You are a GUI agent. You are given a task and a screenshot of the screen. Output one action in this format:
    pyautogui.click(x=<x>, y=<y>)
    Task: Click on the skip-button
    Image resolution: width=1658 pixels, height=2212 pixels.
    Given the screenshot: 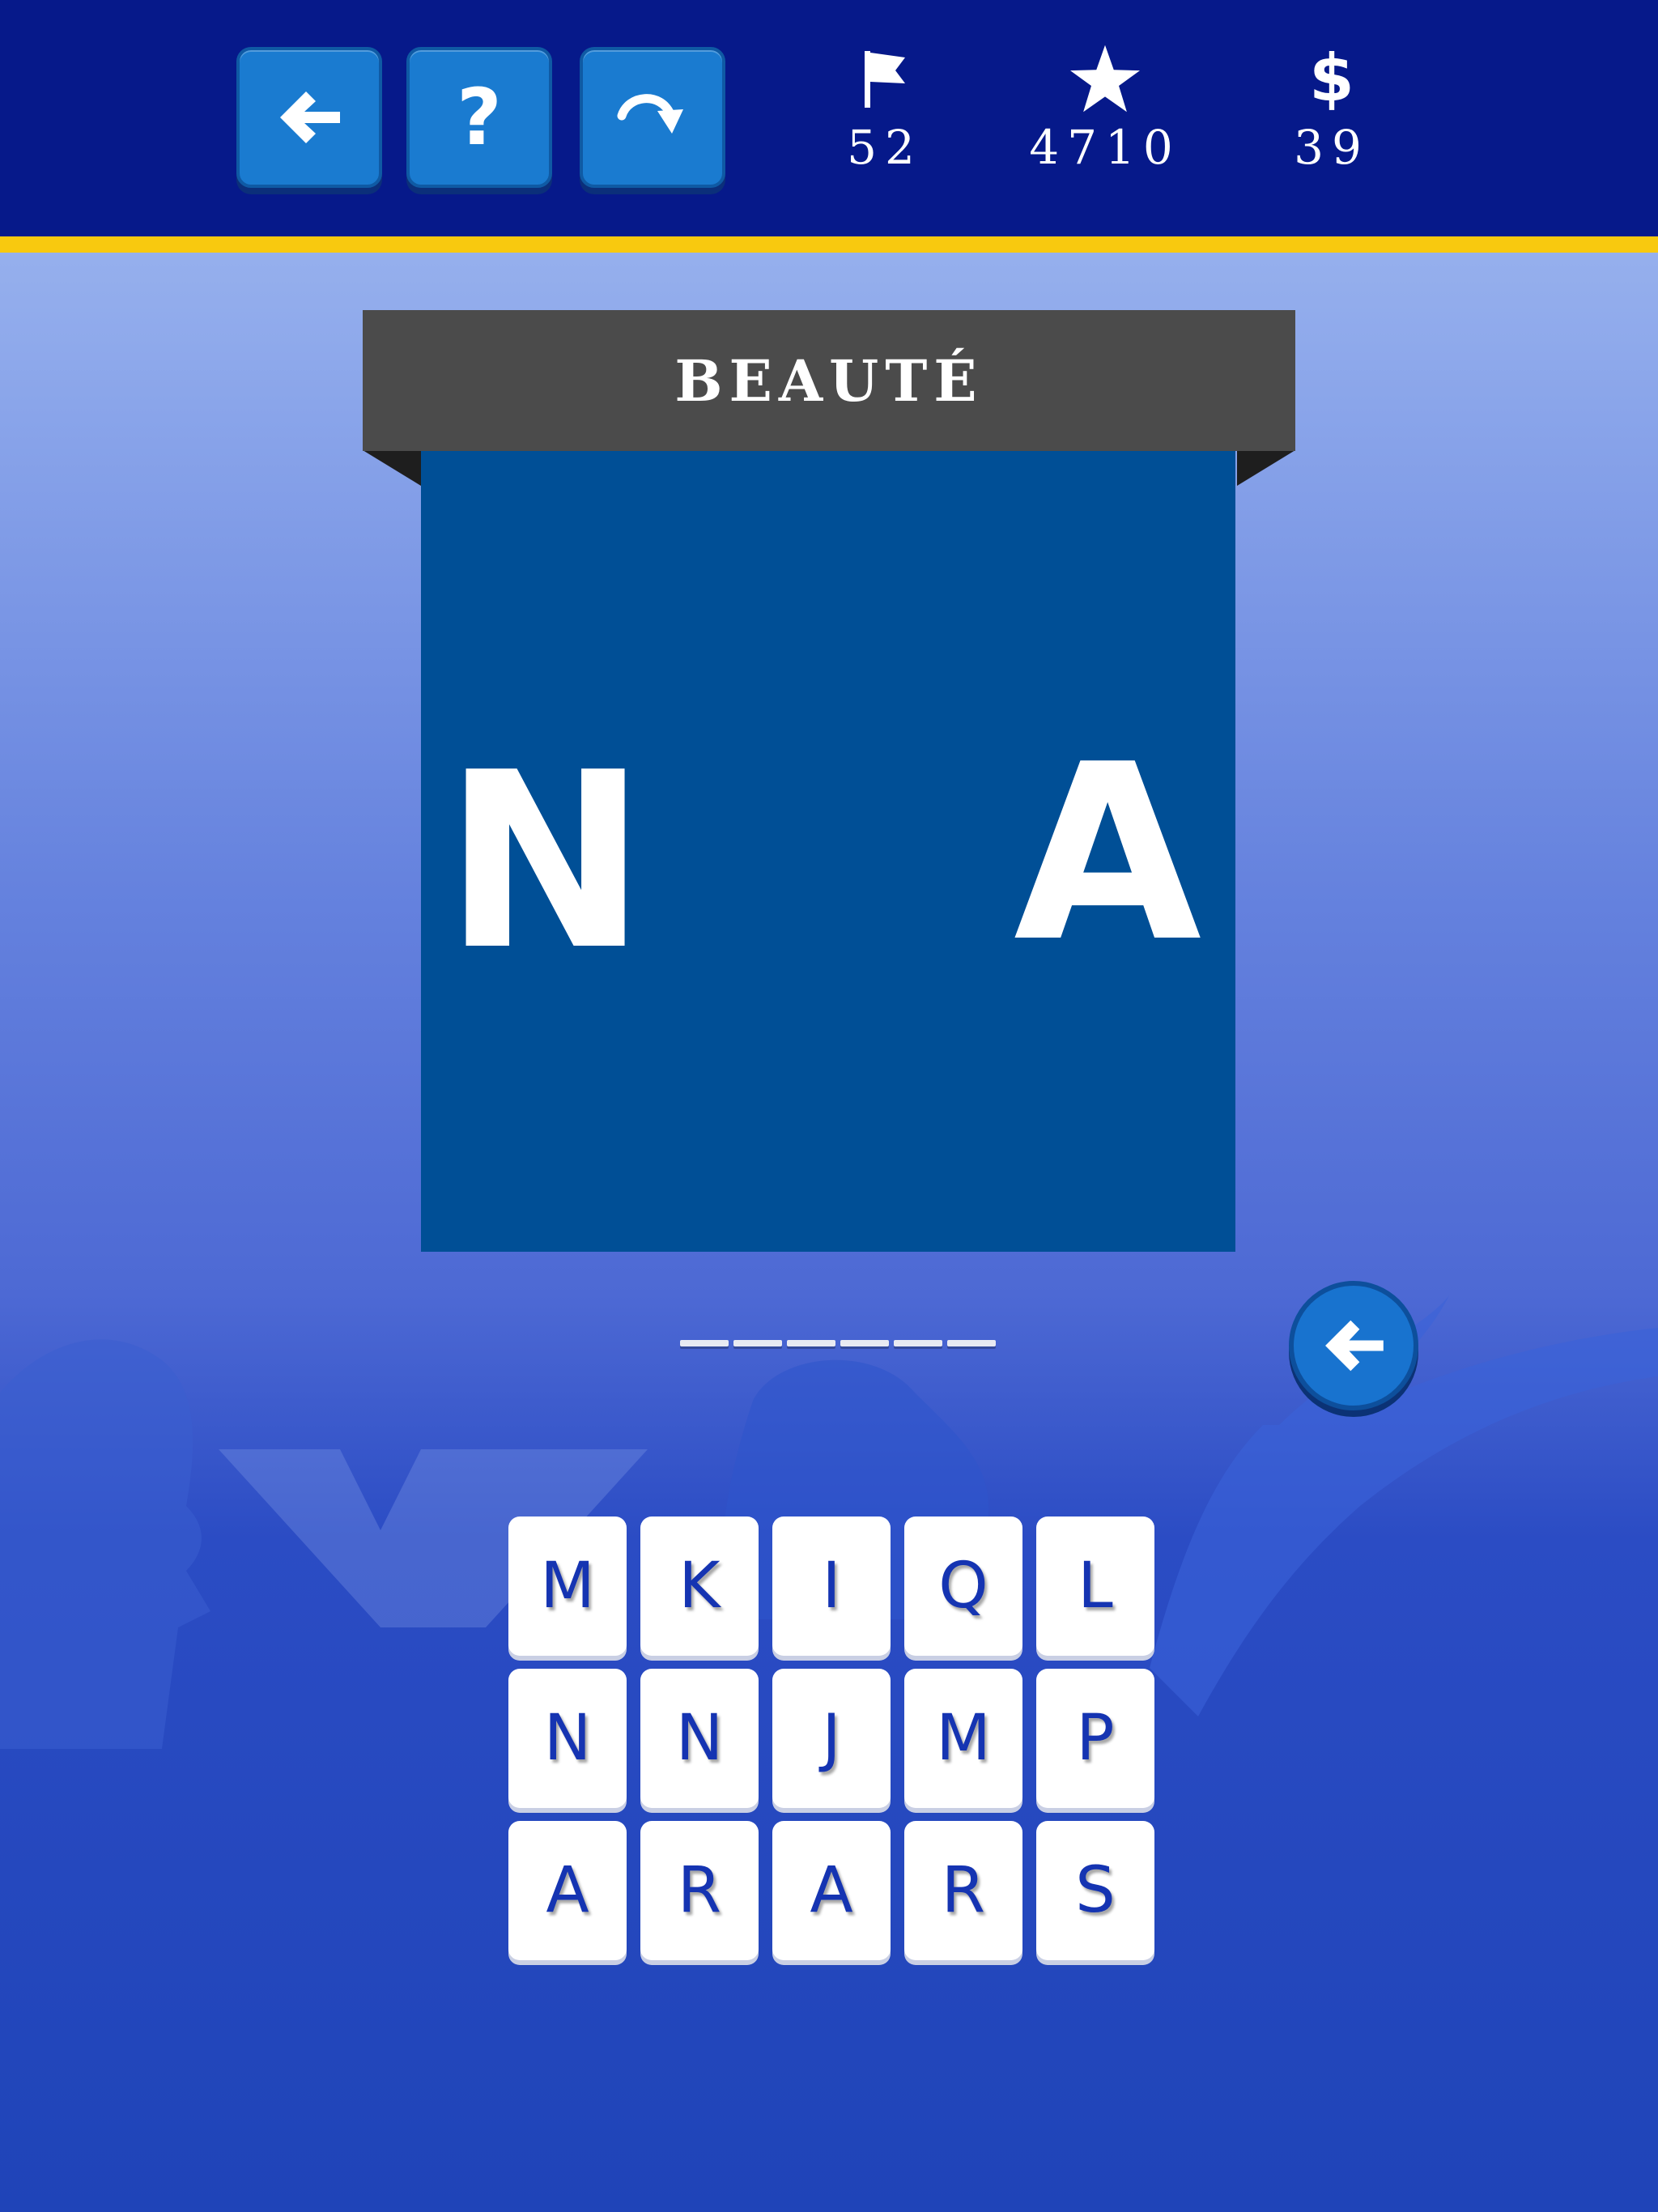 What is the action you would take?
    pyautogui.click(x=652, y=118)
    